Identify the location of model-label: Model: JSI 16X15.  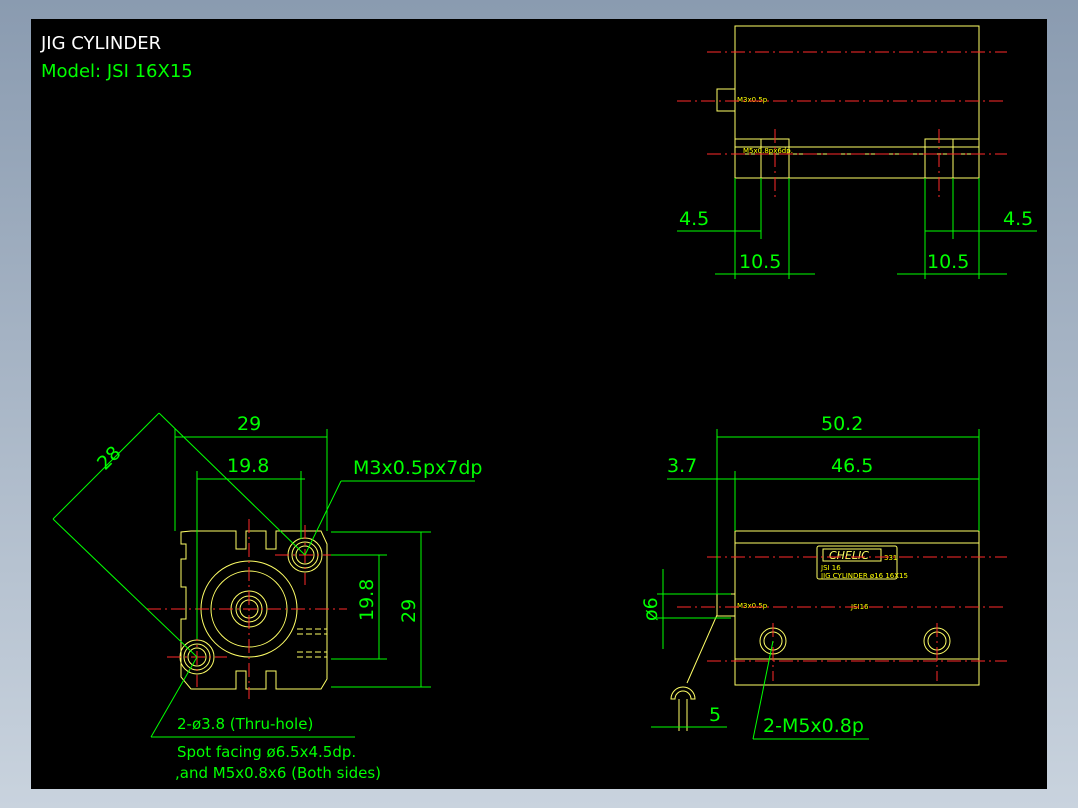
(117, 71).